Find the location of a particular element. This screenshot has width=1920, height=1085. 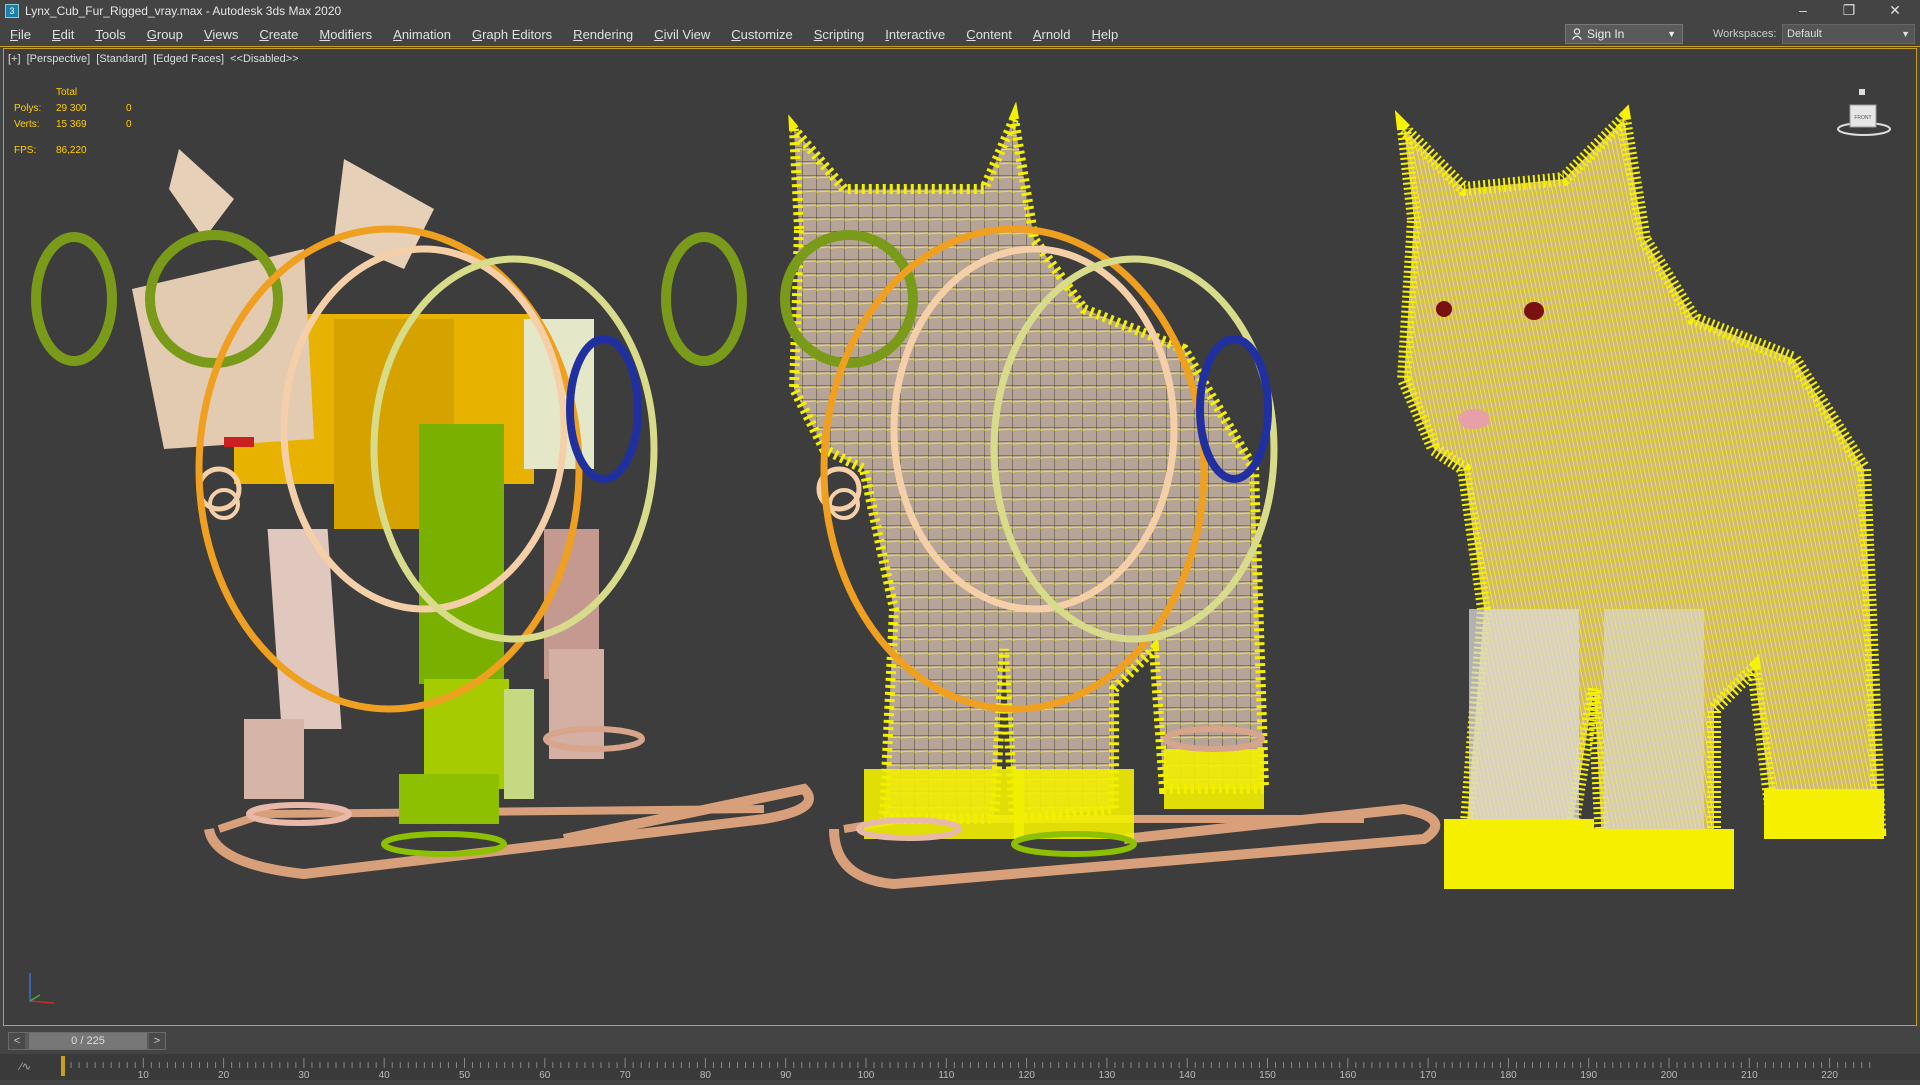

fps-label: FPS: is located at coordinates (25, 150).